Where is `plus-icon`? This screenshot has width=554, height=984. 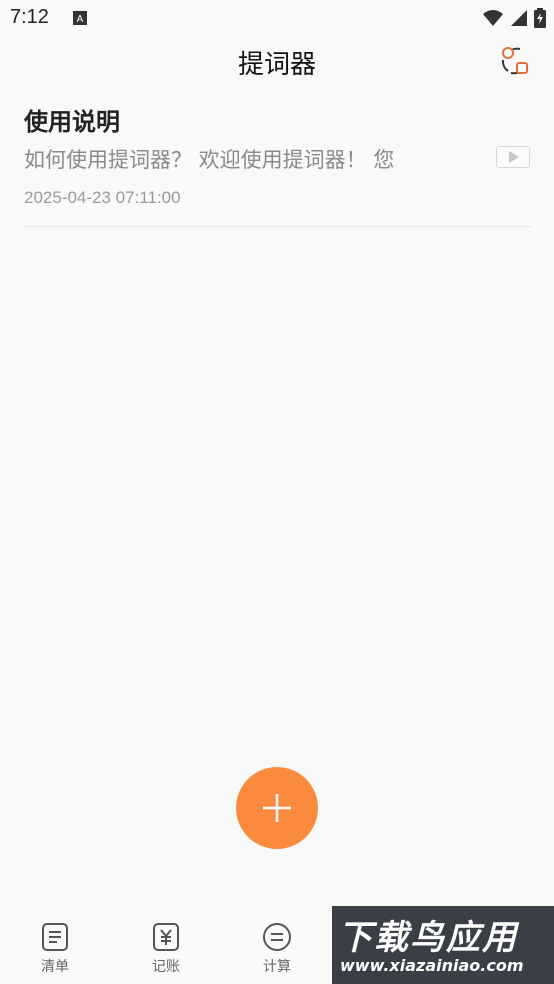
plus-icon is located at coordinates (277, 808).